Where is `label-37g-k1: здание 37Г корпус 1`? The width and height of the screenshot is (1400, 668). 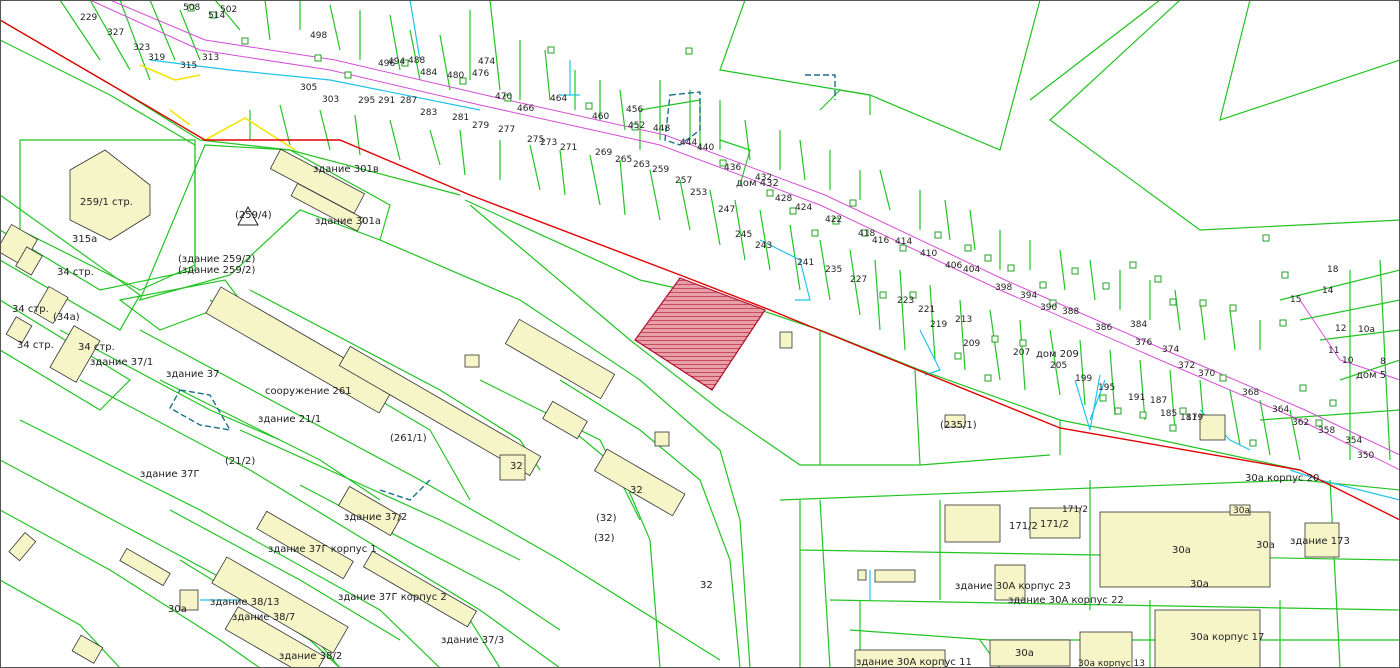
label-37g-k1: здание 37Г корпус 1 is located at coordinates (322, 549).